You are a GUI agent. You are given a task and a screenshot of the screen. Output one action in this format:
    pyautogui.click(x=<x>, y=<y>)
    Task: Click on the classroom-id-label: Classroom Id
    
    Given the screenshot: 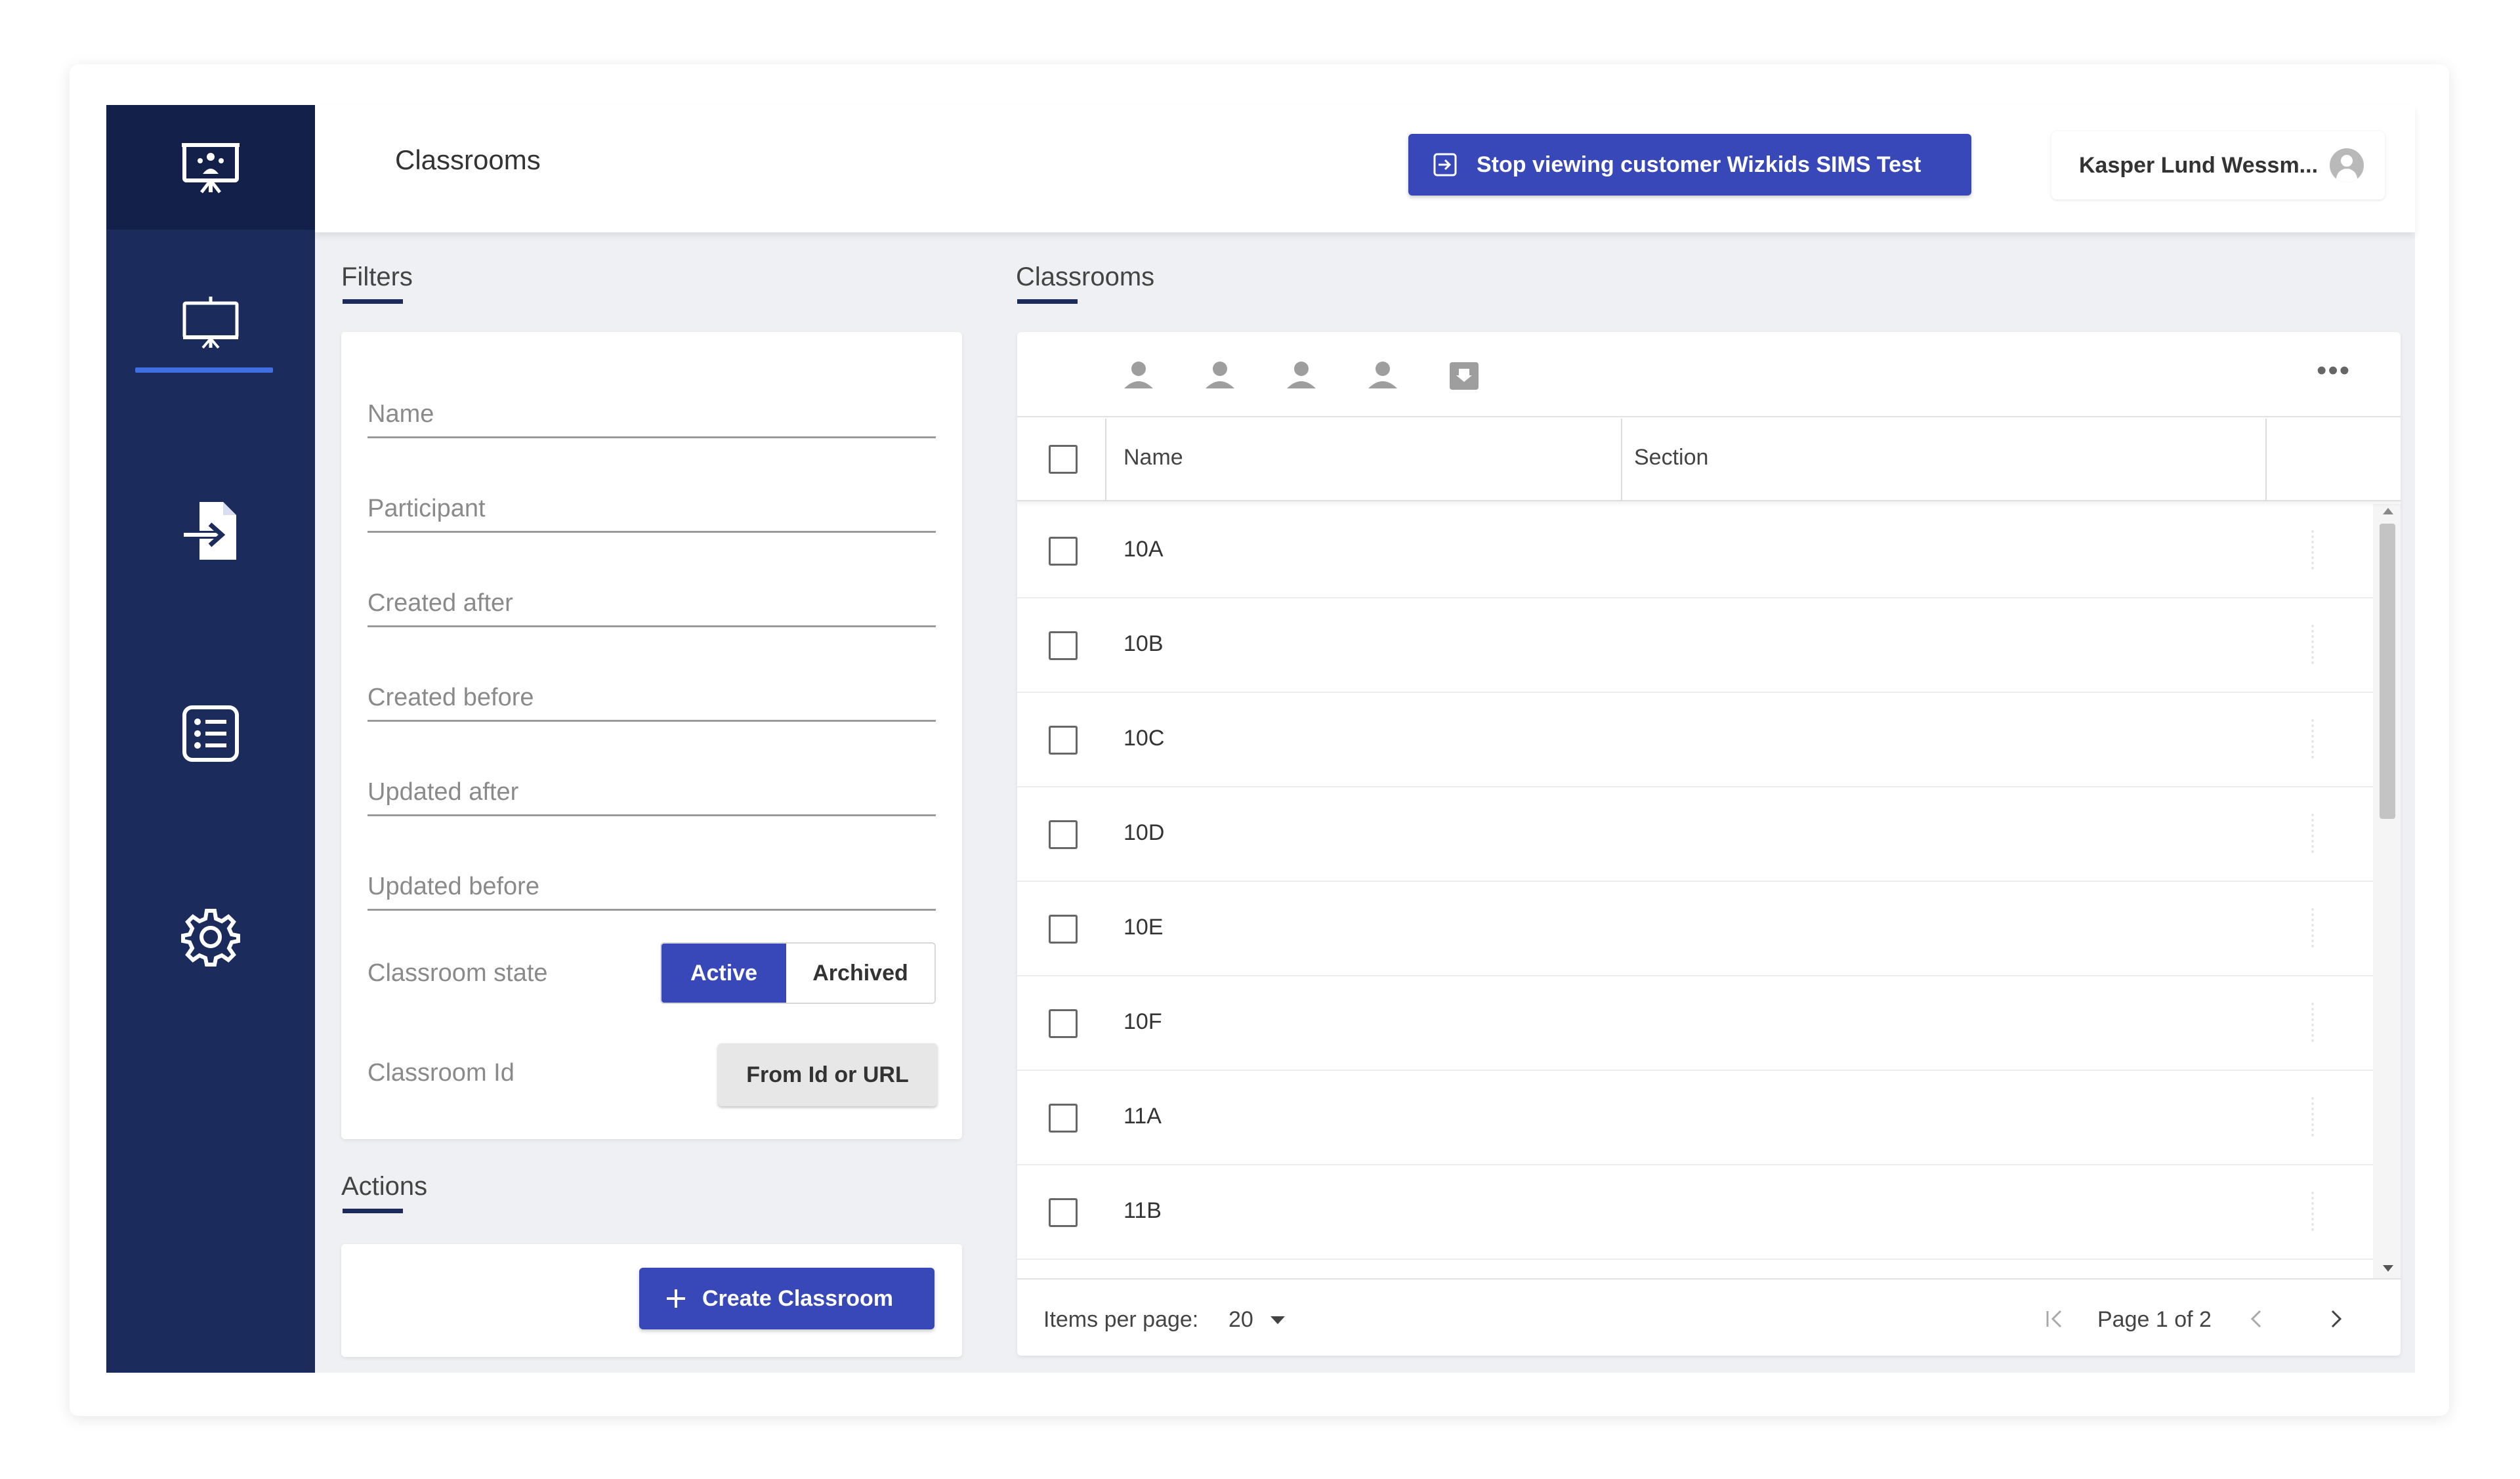 What is the action you would take?
    pyautogui.click(x=441, y=1073)
    